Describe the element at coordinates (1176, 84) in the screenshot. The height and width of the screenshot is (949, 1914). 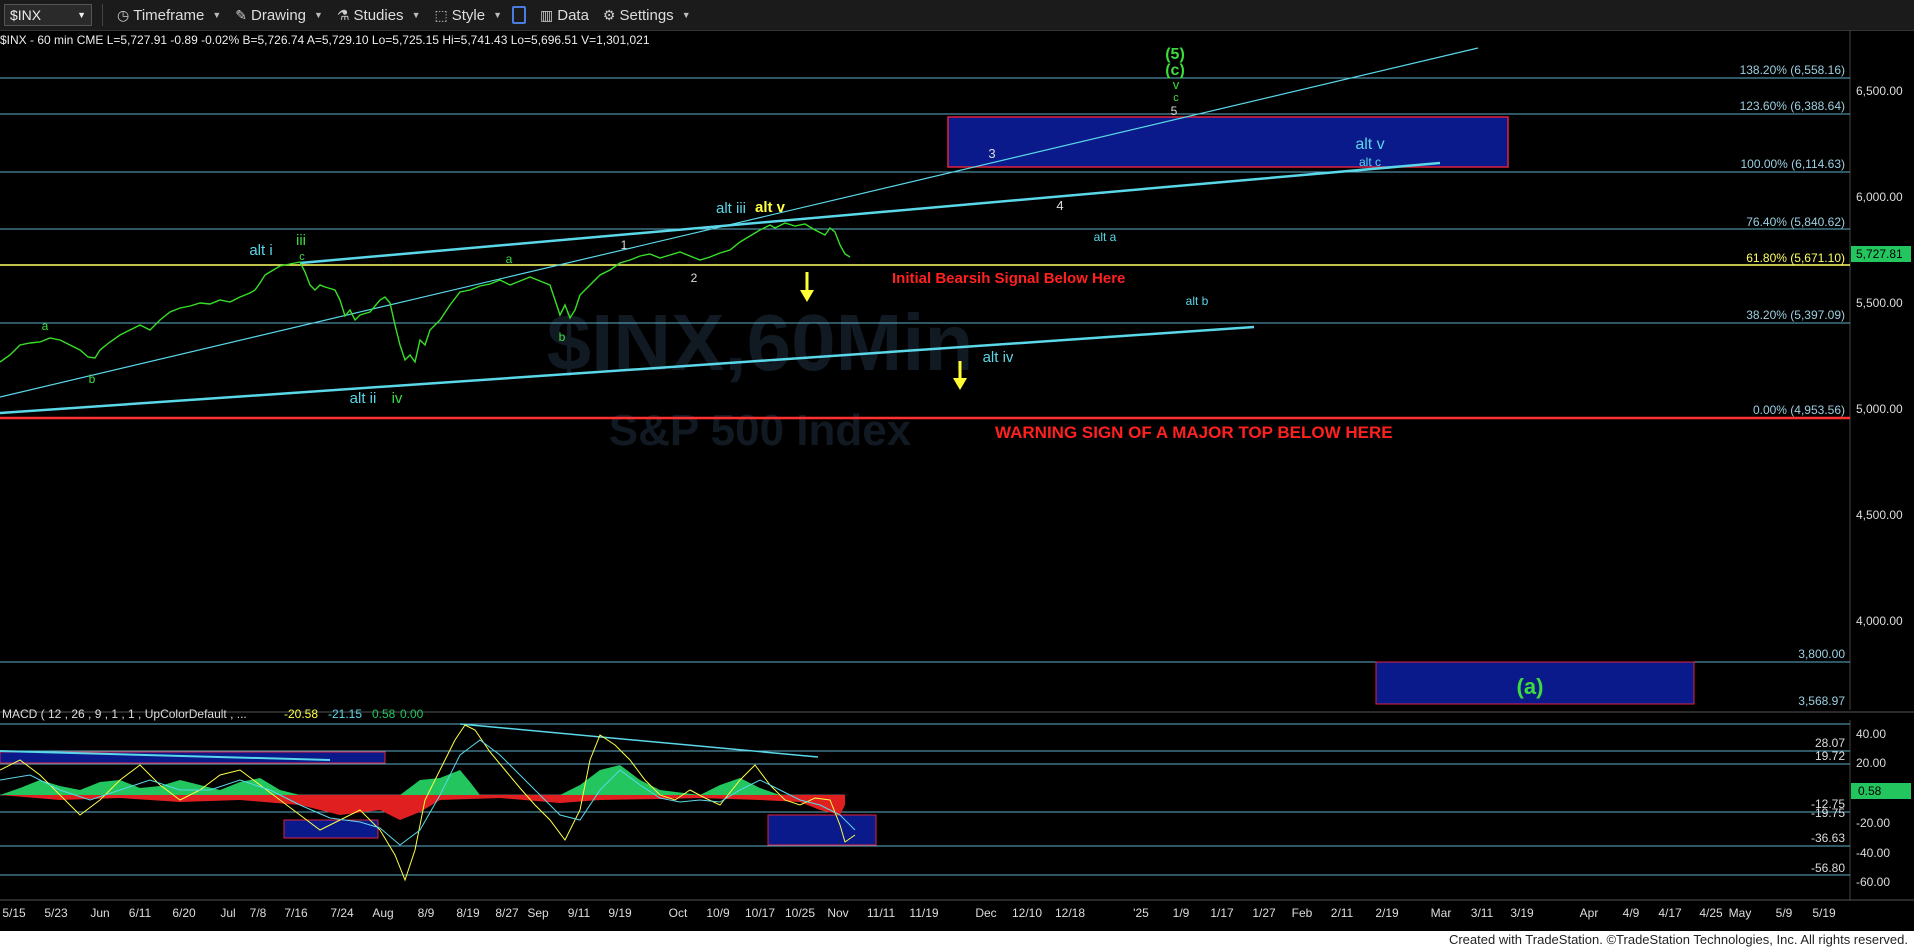
I see `wave-label-v: v` at that location.